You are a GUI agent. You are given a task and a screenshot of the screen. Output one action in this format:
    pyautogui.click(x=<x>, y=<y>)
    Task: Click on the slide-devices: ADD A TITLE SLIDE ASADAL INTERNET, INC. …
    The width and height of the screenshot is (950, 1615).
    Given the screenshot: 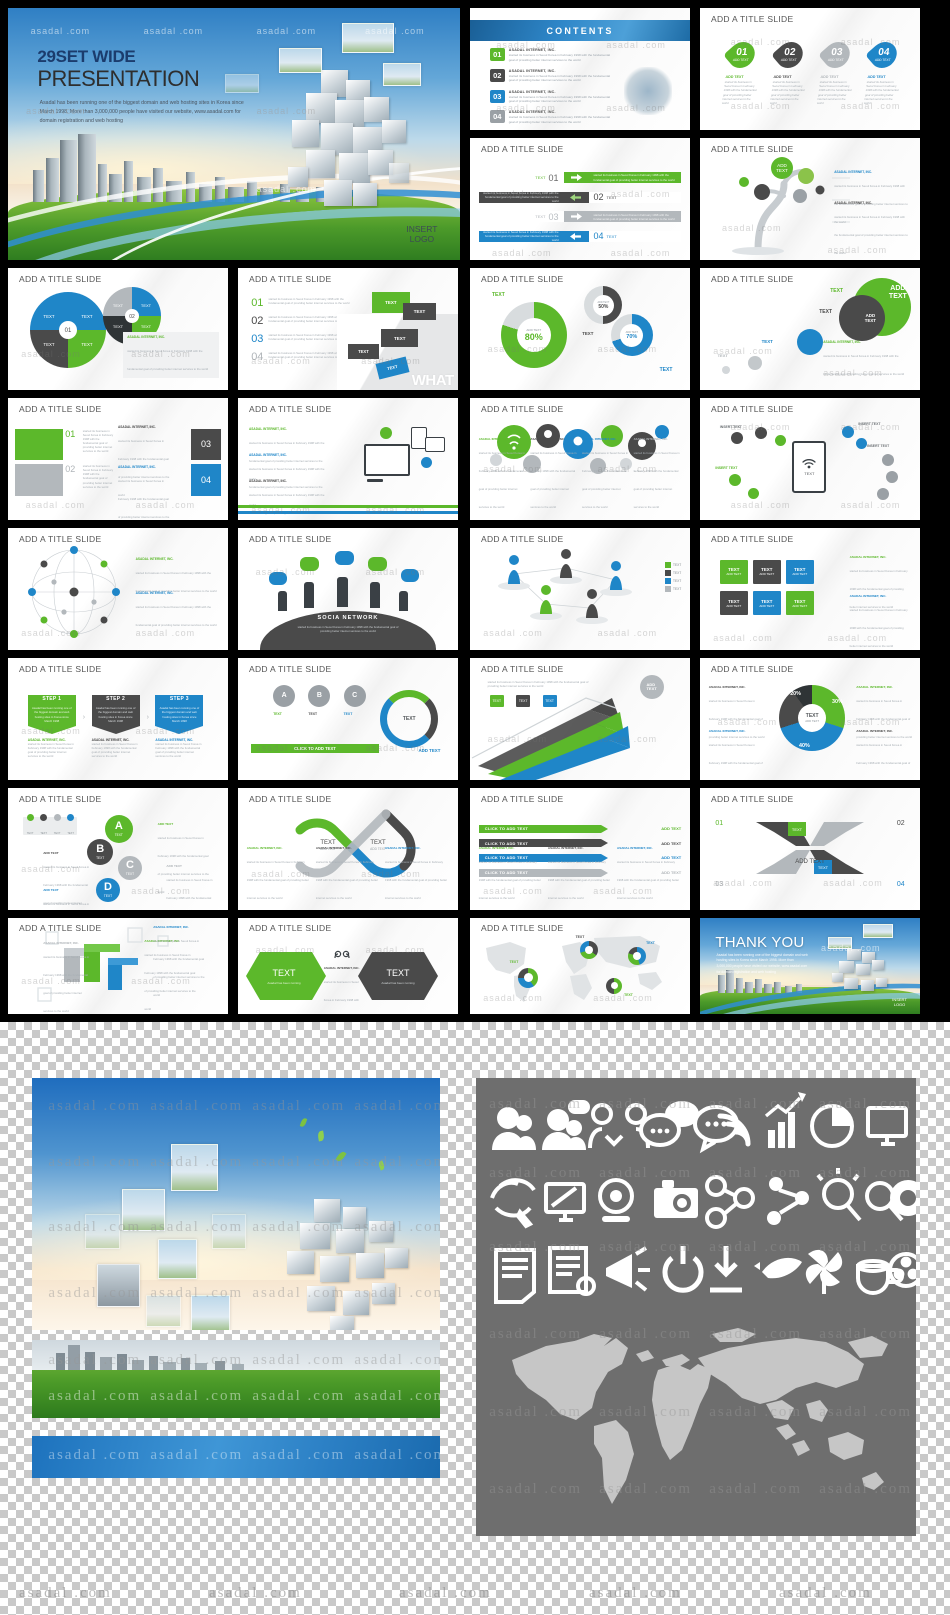 What is the action you would take?
    pyautogui.click(x=348, y=459)
    